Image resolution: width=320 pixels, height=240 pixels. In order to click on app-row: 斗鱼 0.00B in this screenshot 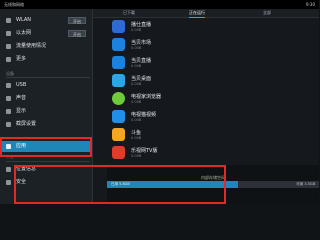, I will do `click(207, 135)`.